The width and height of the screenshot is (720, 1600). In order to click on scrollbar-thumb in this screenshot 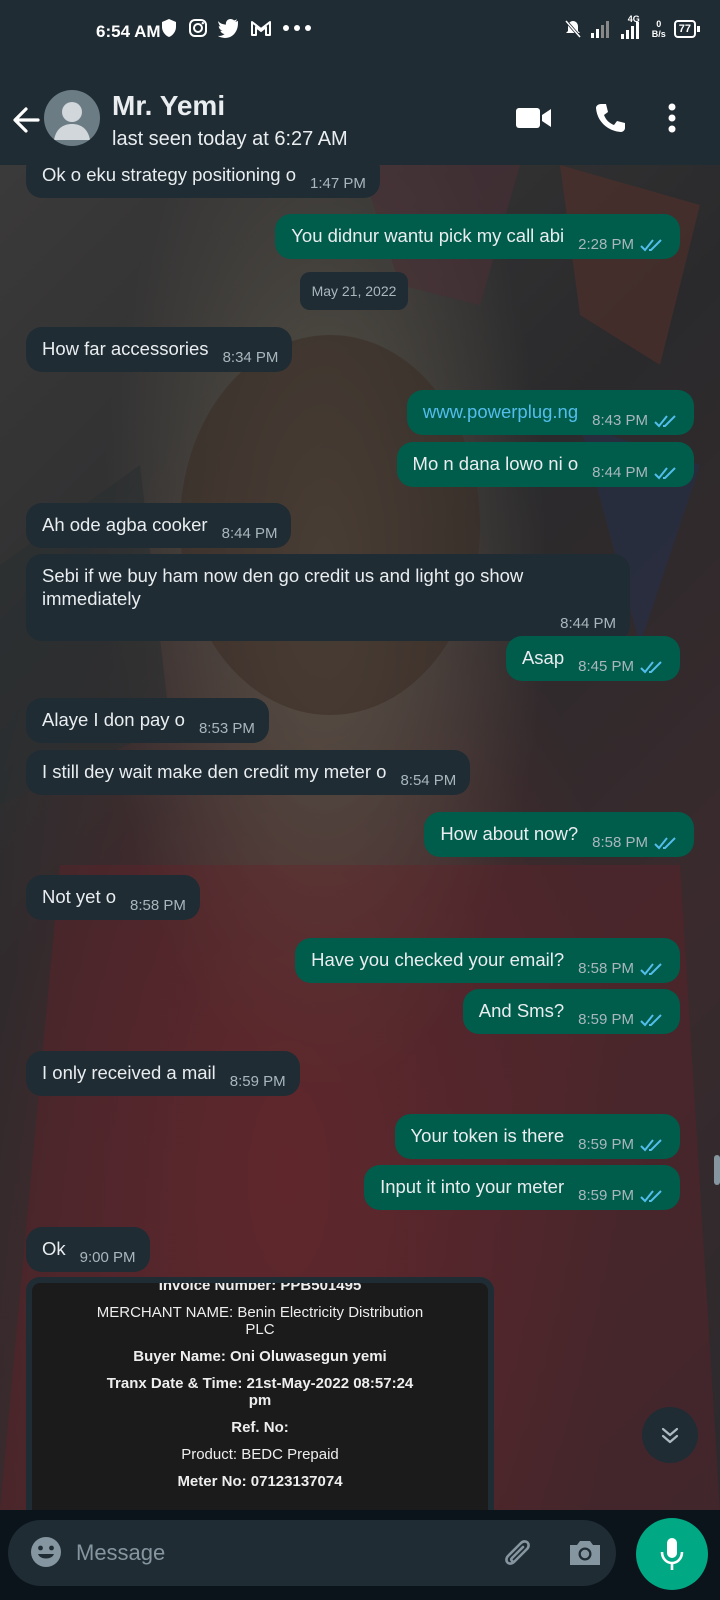, I will do `click(717, 1170)`.